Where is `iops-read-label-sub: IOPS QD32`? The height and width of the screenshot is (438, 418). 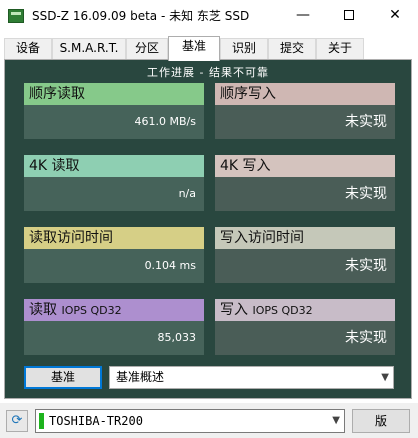 iops-read-label-sub: IOPS QD32 is located at coordinates (91, 310).